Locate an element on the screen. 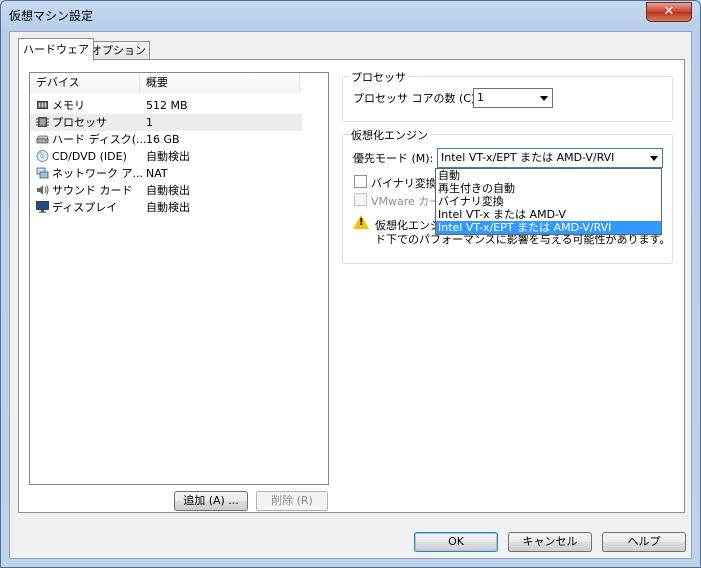  preferred-mode-combo: Intel VT-x/EPT または AMD-V/RVI is located at coordinates (550, 158).